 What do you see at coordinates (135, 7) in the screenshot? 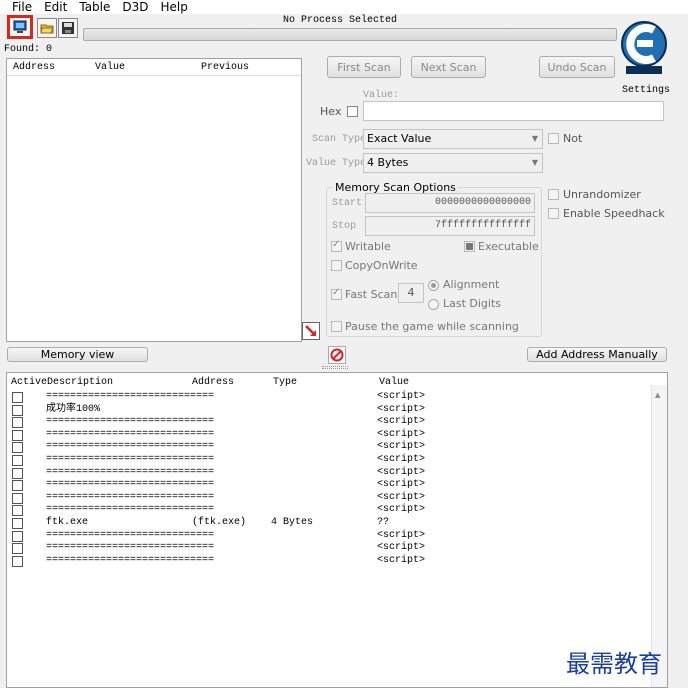
I see `menu-d3d: D3D` at bounding box center [135, 7].